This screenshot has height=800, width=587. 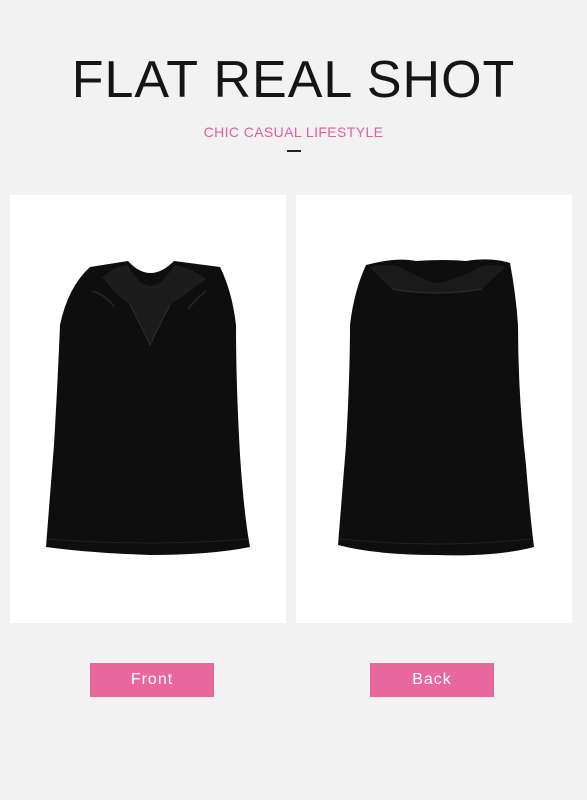 What do you see at coordinates (293, 80) in the screenshot?
I see `page-title: FLAT REAL SHOT` at bounding box center [293, 80].